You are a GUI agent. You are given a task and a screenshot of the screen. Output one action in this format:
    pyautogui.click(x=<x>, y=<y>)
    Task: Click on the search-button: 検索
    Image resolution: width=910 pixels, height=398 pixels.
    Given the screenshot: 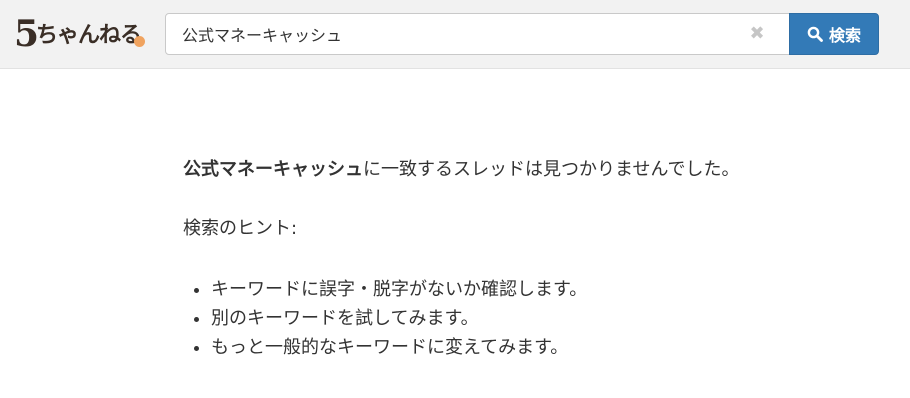 What is the action you would take?
    pyautogui.click(x=834, y=34)
    